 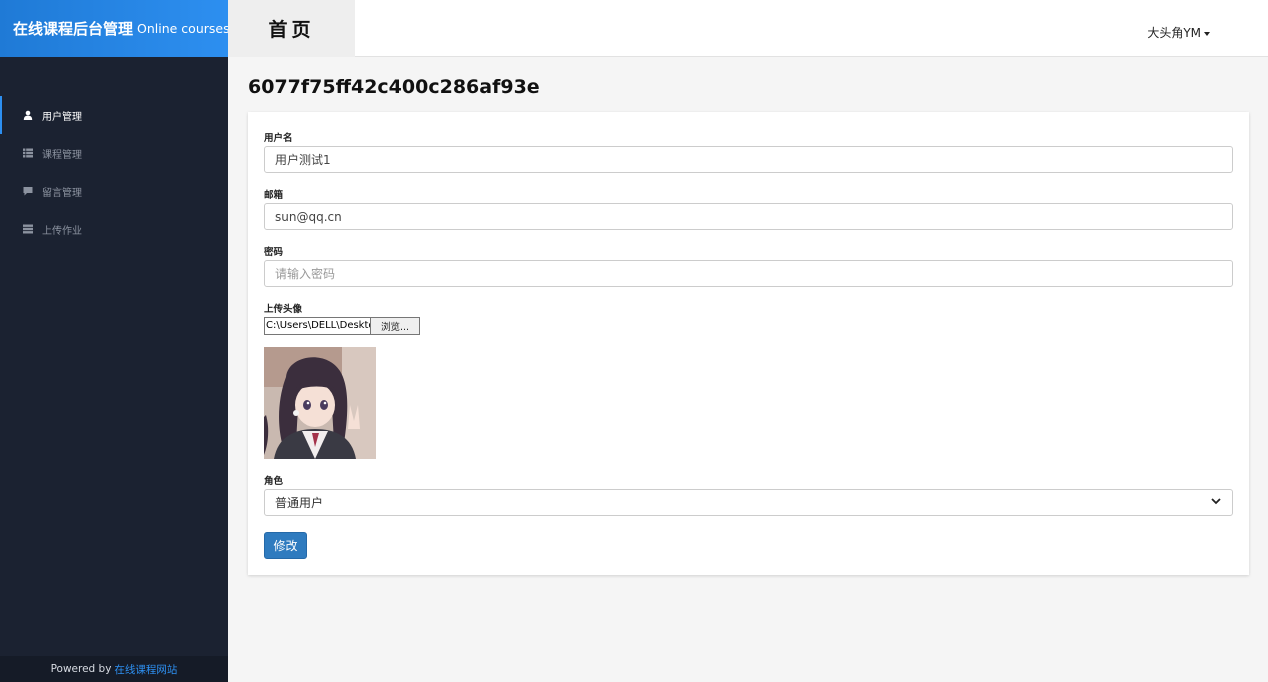 What do you see at coordinates (283, 309) in the screenshot?
I see `avatar-label: 上传头像` at bounding box center [283, 309].